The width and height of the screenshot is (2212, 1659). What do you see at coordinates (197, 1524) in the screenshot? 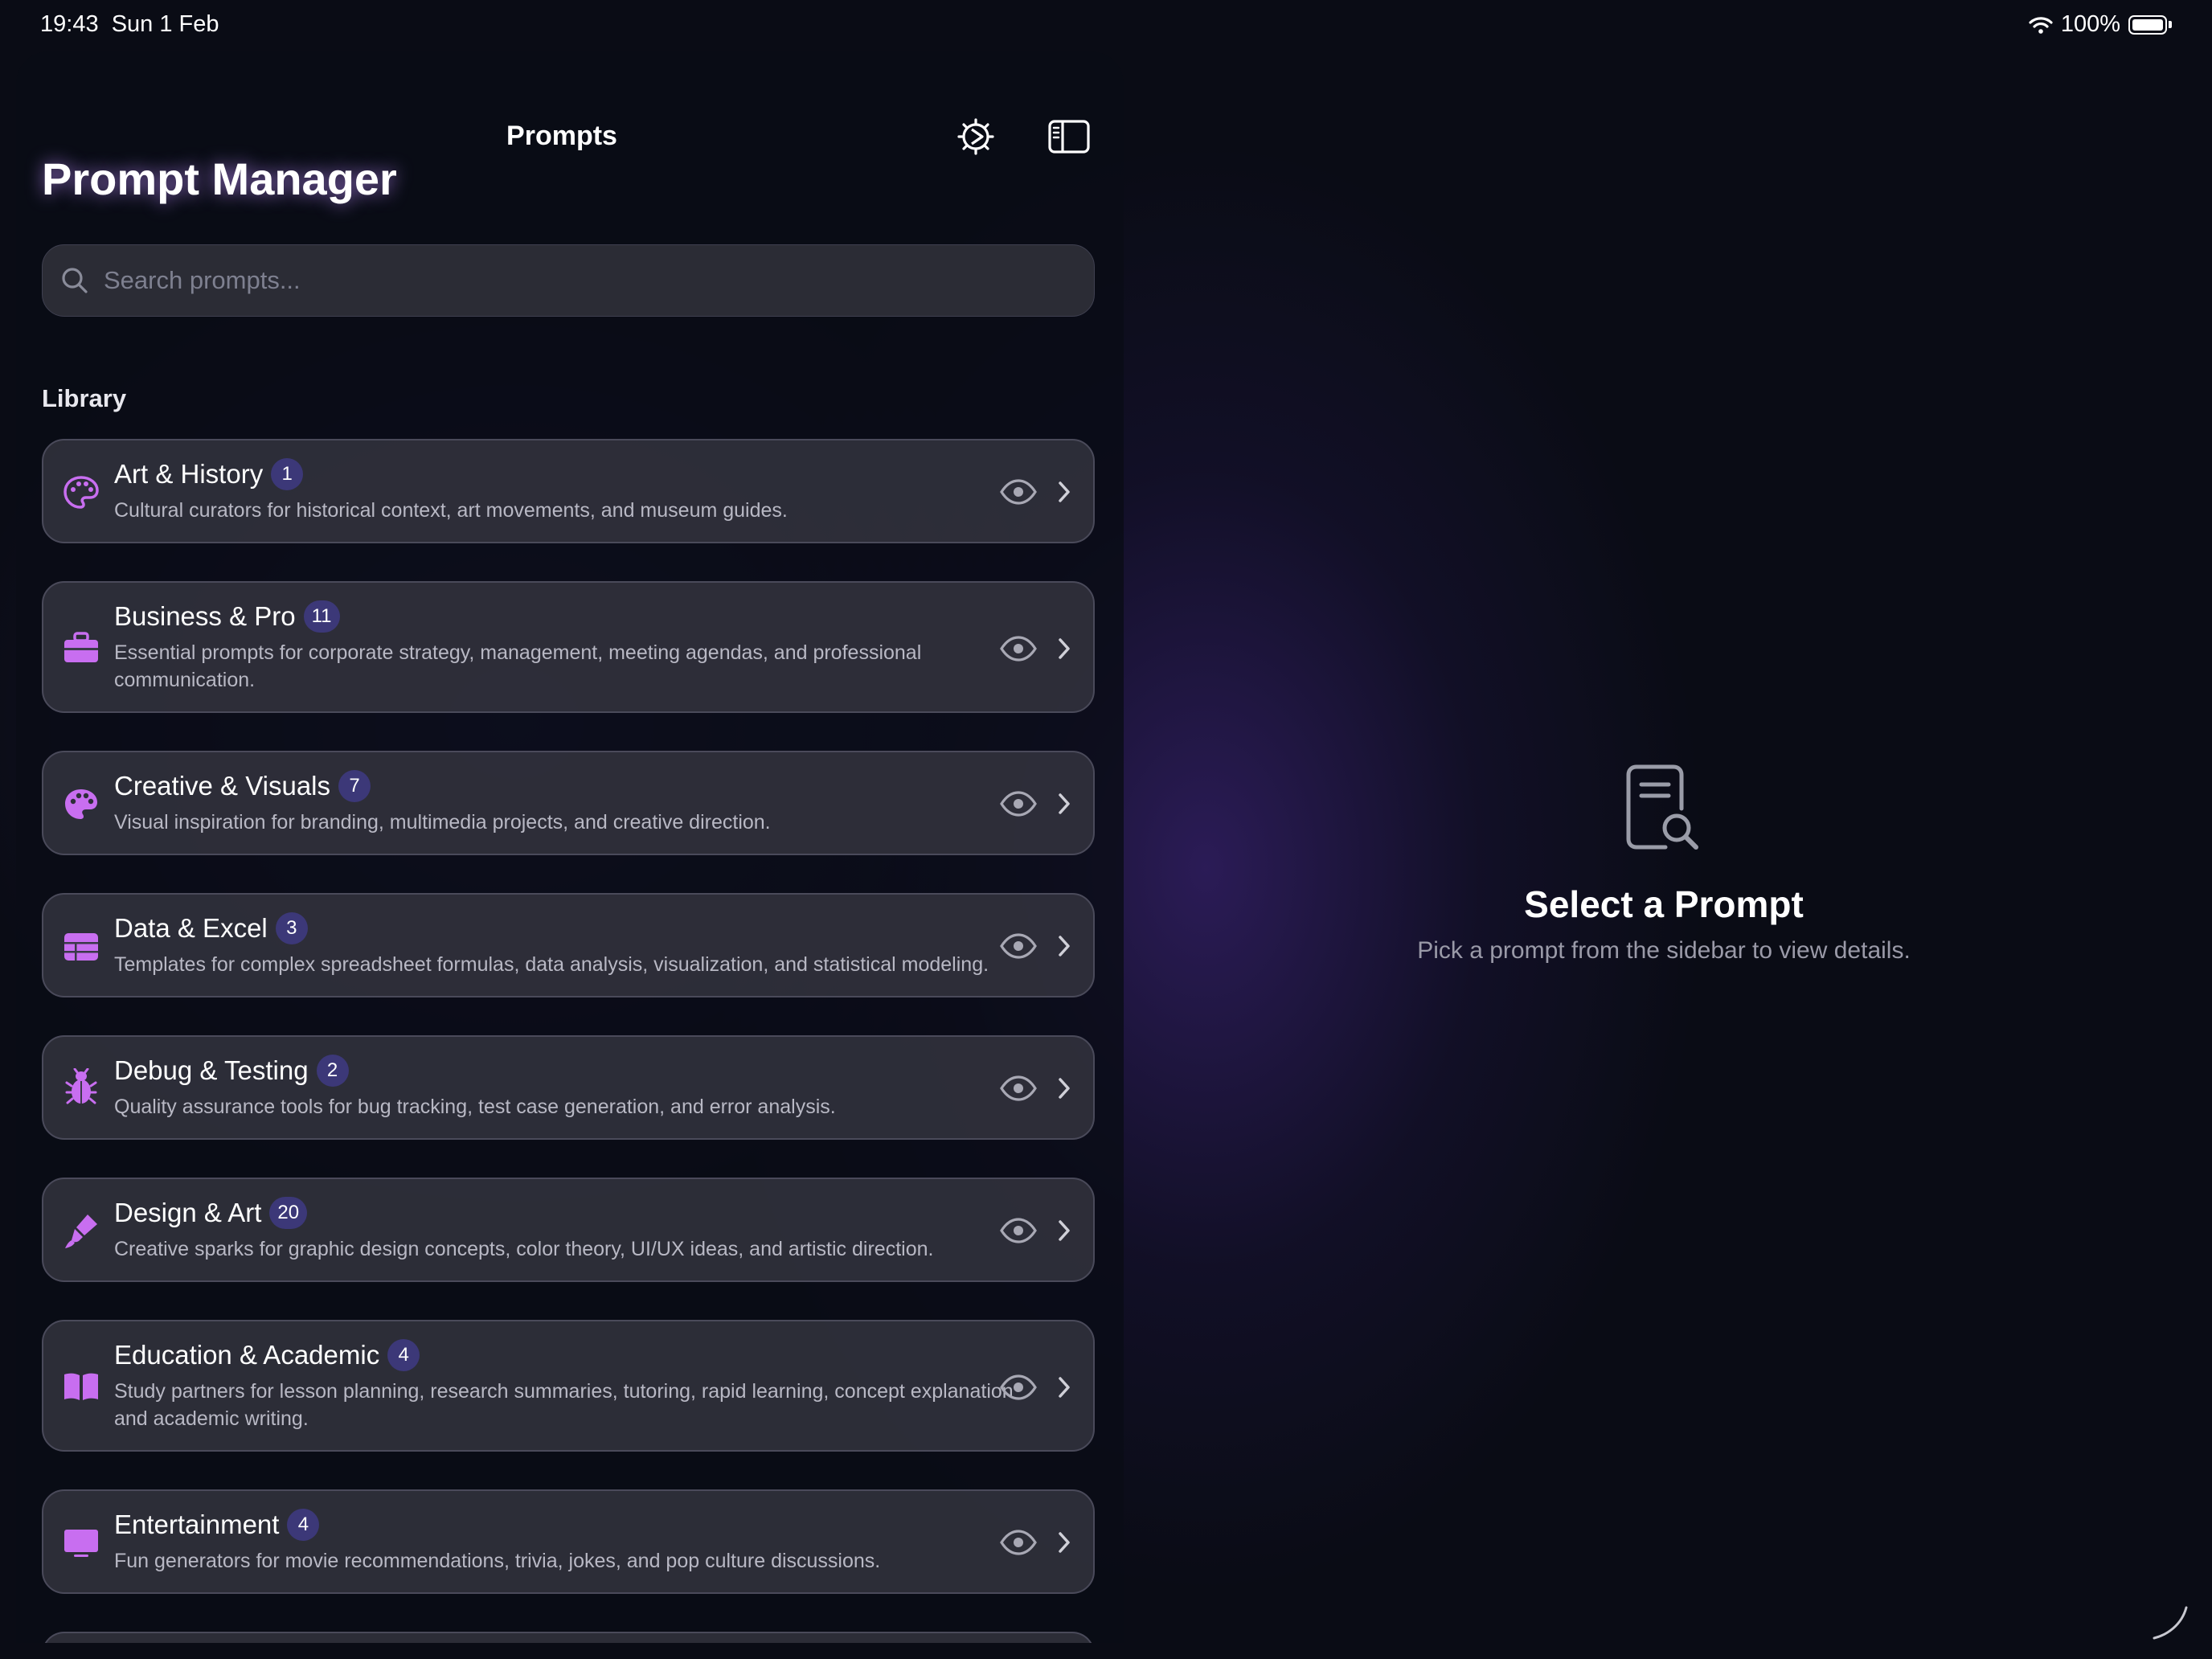
I see `card-title: Entertainment` at bounding box center [197, 1524].